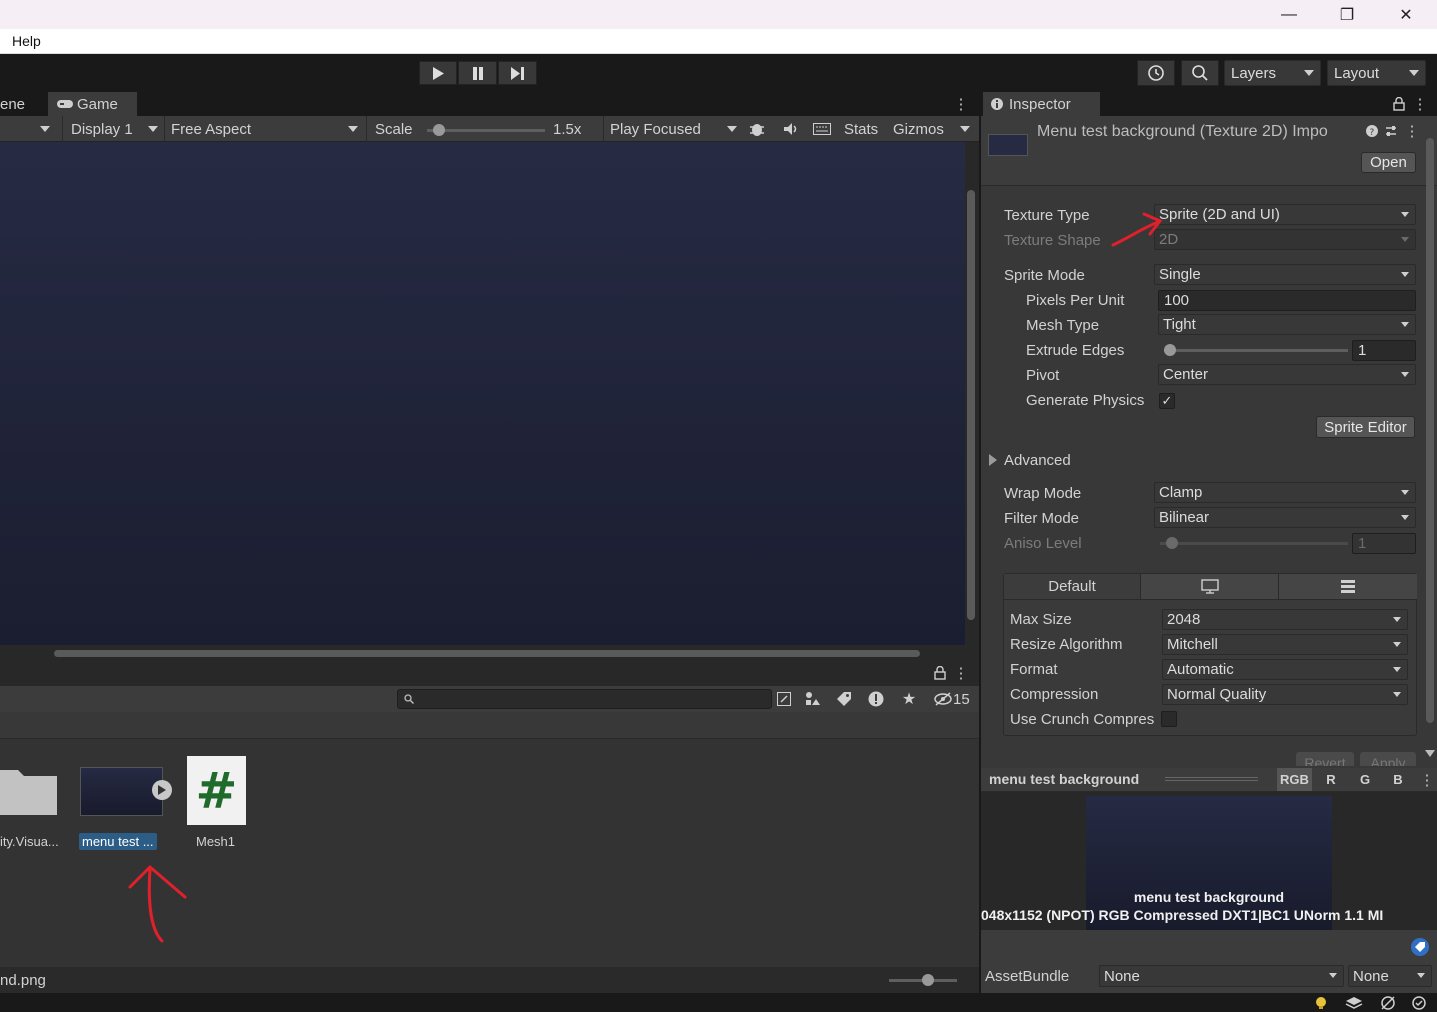 The width and height of the screenshot is (1437, 1012). I want to click on texture-shape-label: Texture Shape, so click(1052, 240).